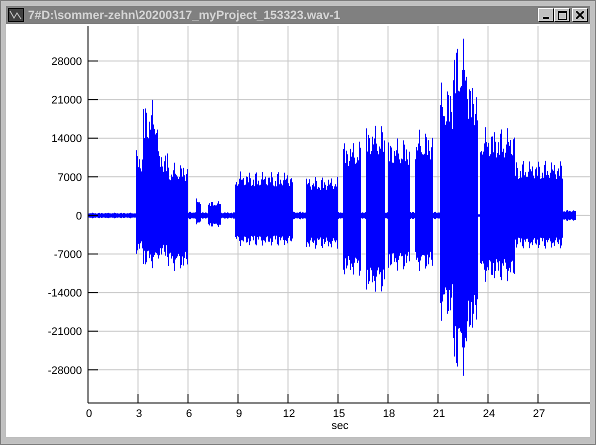  What do you see at coordinates (489, 414) in the screenshot?
I see `x-tick-label: 24` at bounding box center [489, 414].